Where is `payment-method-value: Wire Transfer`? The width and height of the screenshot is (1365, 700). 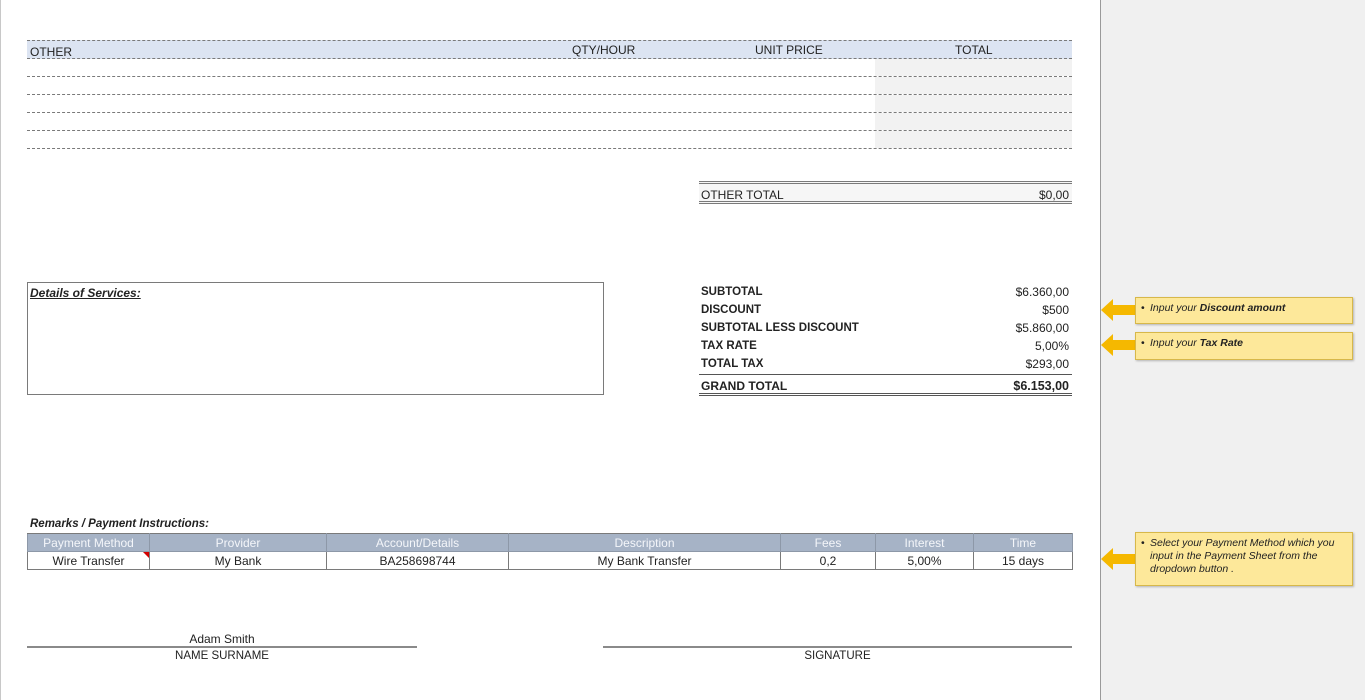 payment-method-value: Wire Transfer is located at coordinates (88, 560).